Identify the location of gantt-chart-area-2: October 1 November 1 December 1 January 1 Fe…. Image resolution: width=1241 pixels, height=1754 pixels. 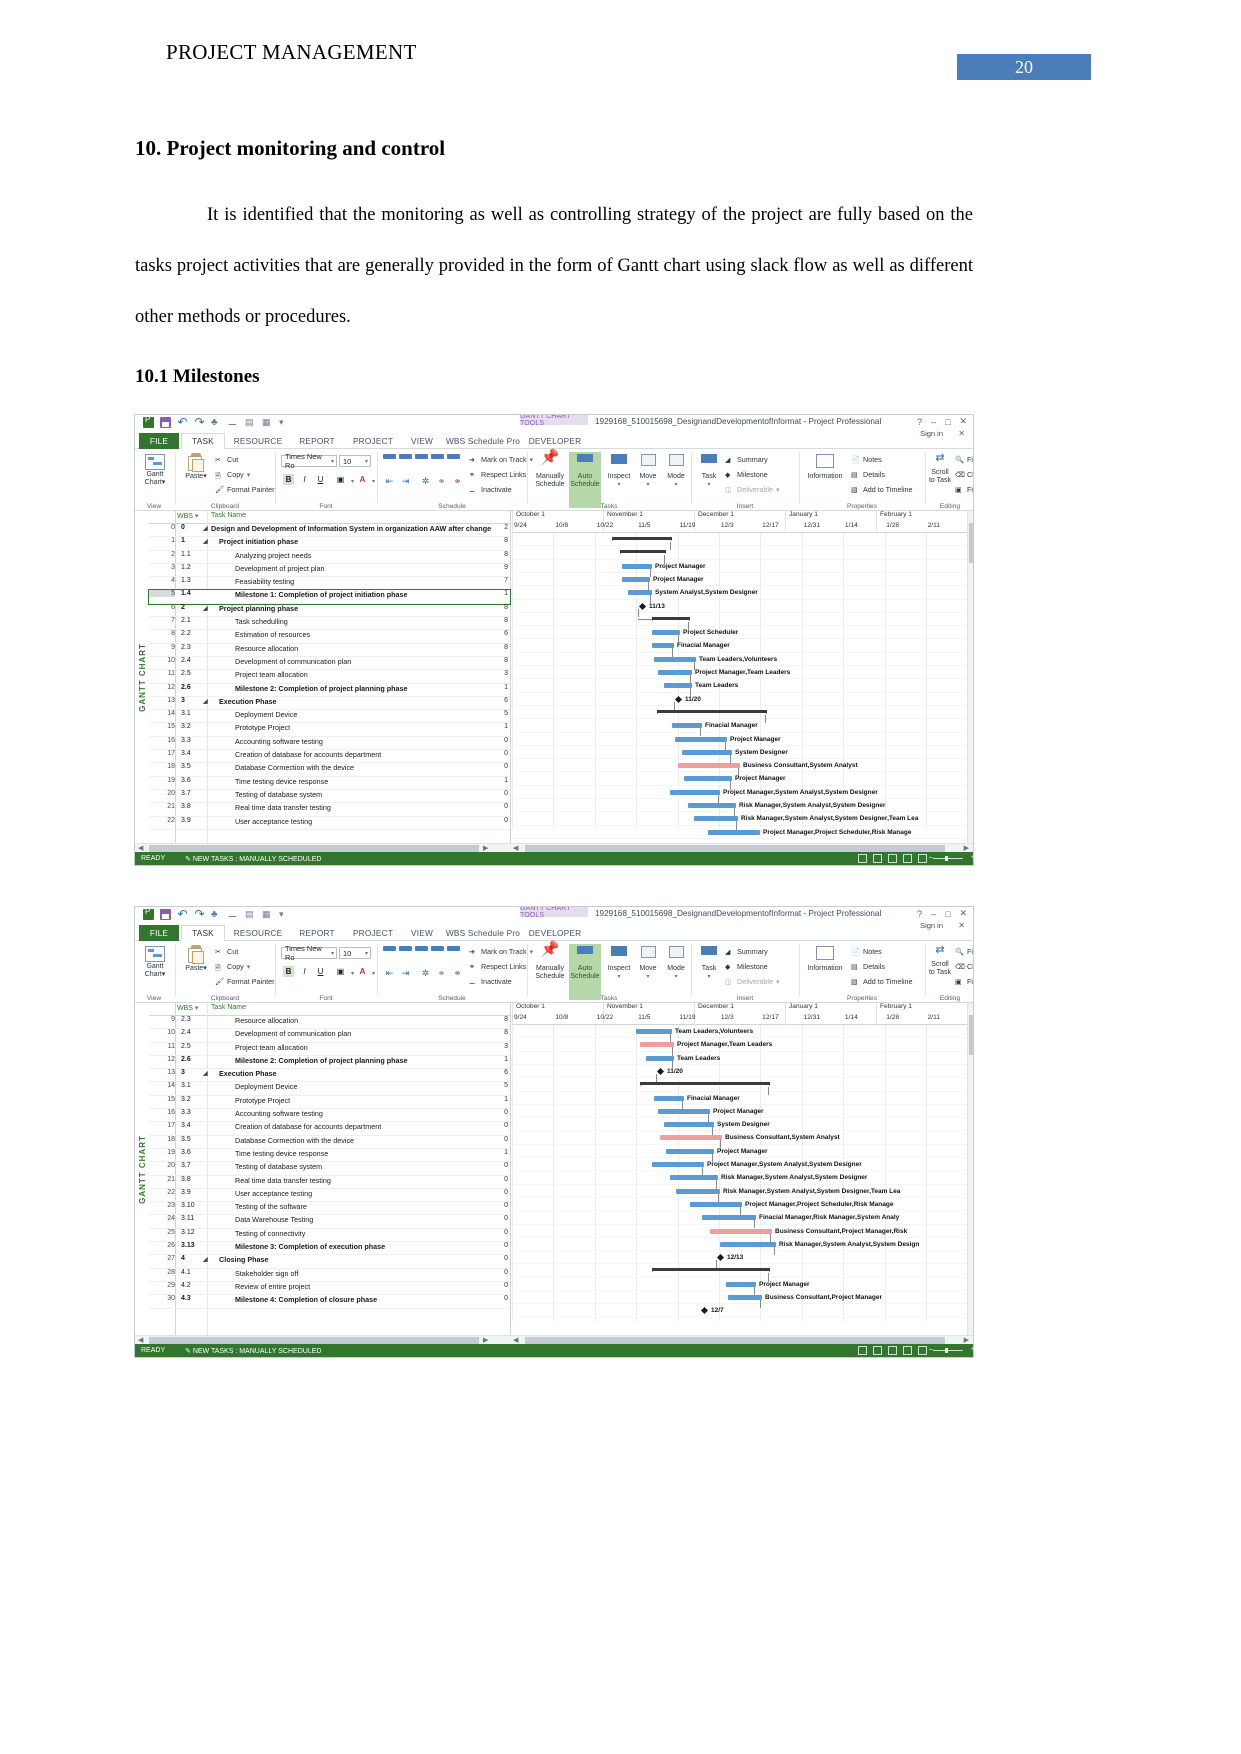
(742, 1169).